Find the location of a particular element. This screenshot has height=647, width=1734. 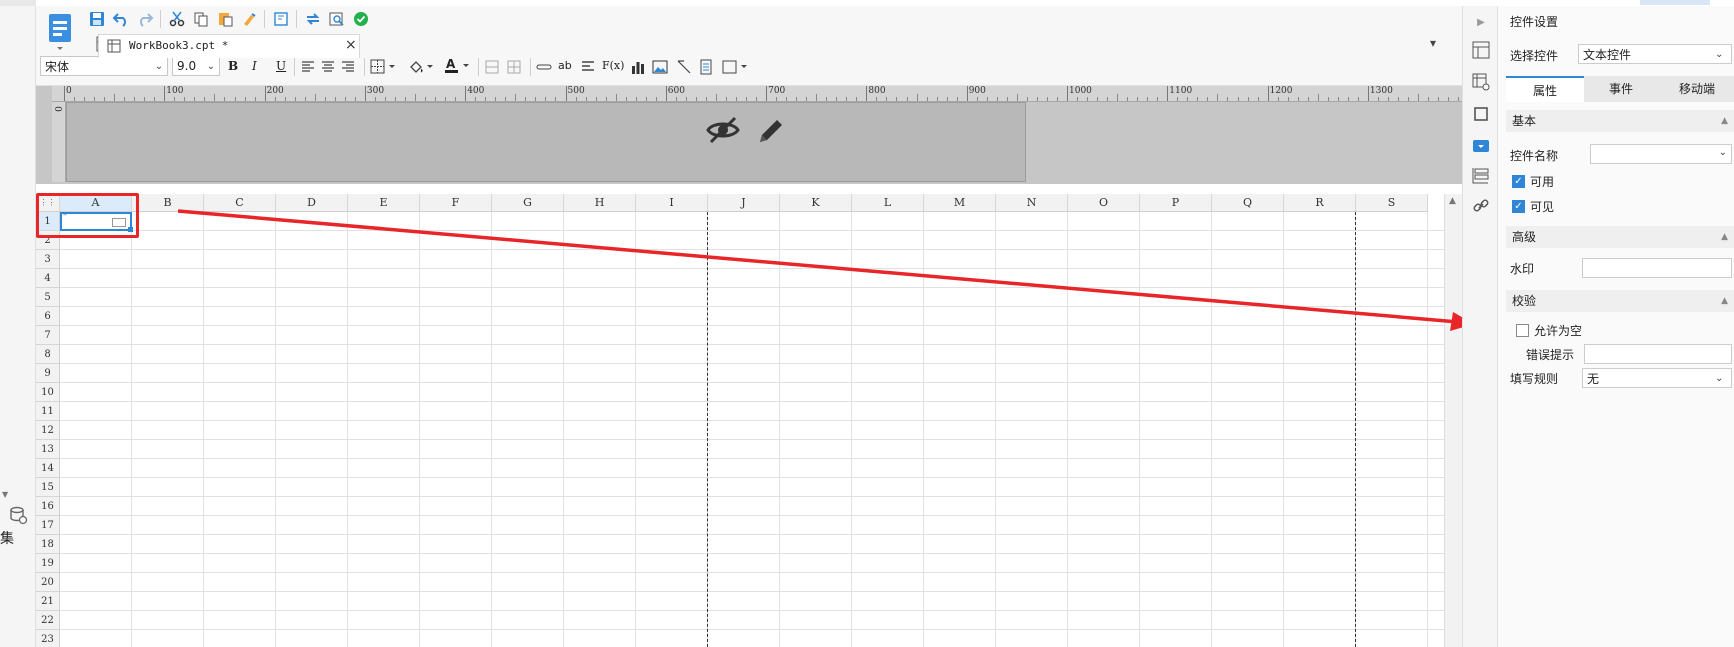

visible-label: 可见 is located at coordinates (1542, 207).